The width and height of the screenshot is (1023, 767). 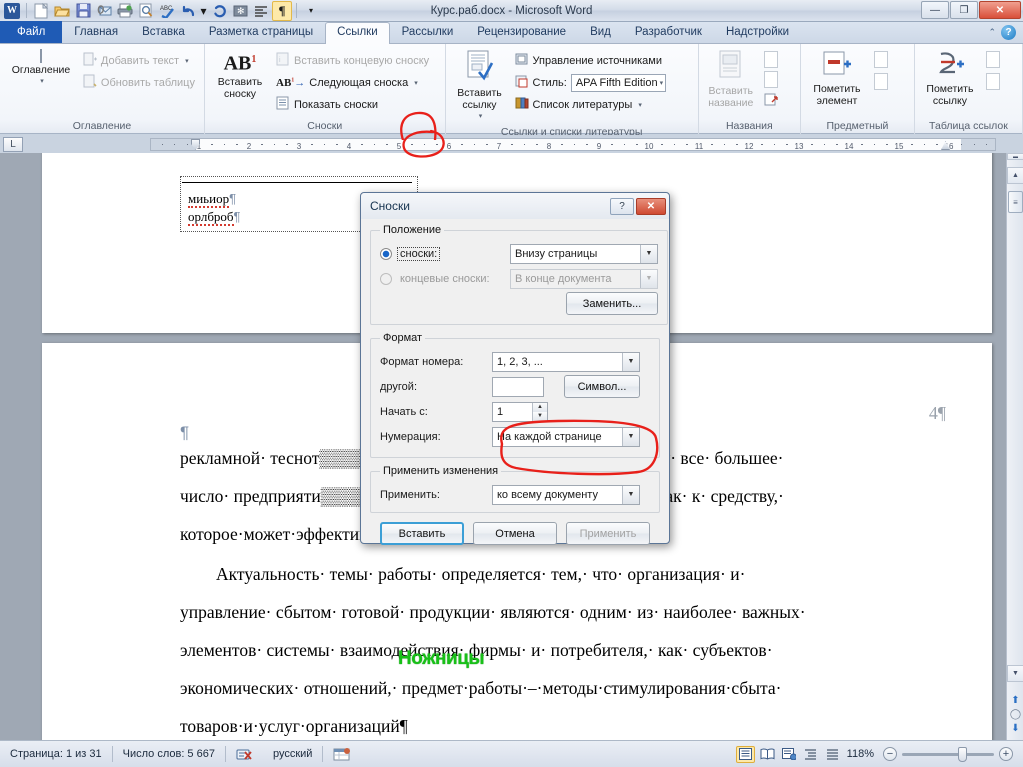 I want to click on new-document-icon, so click(x=41, y=11).